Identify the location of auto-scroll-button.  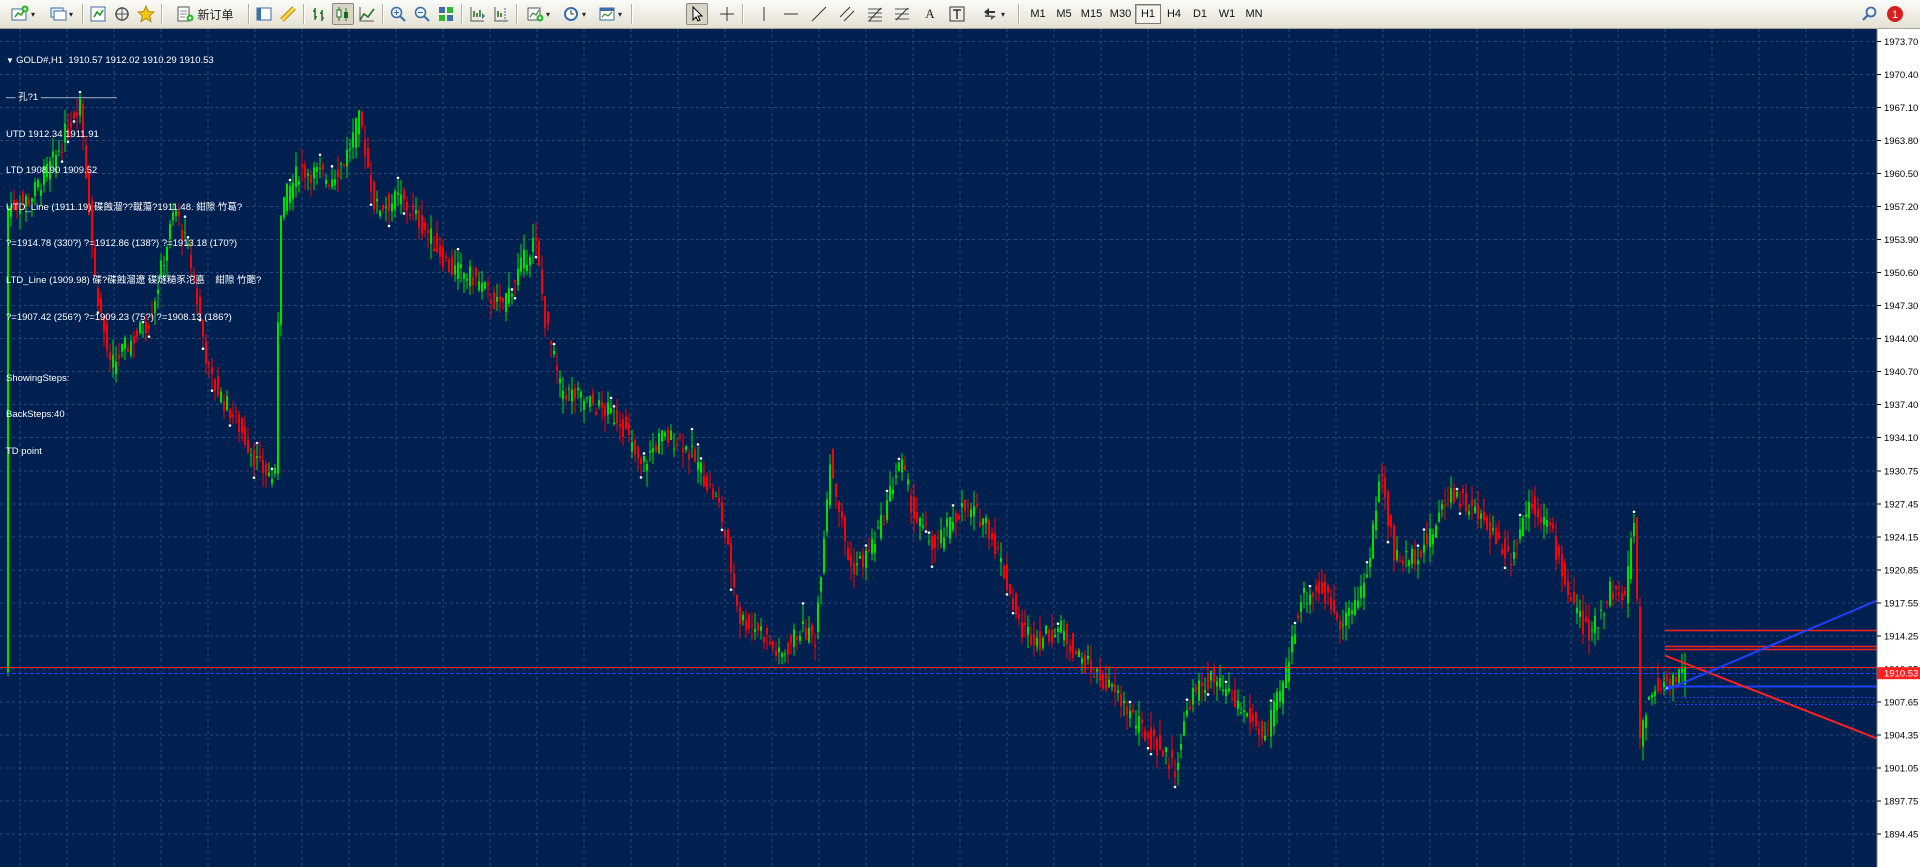
(477, 14).